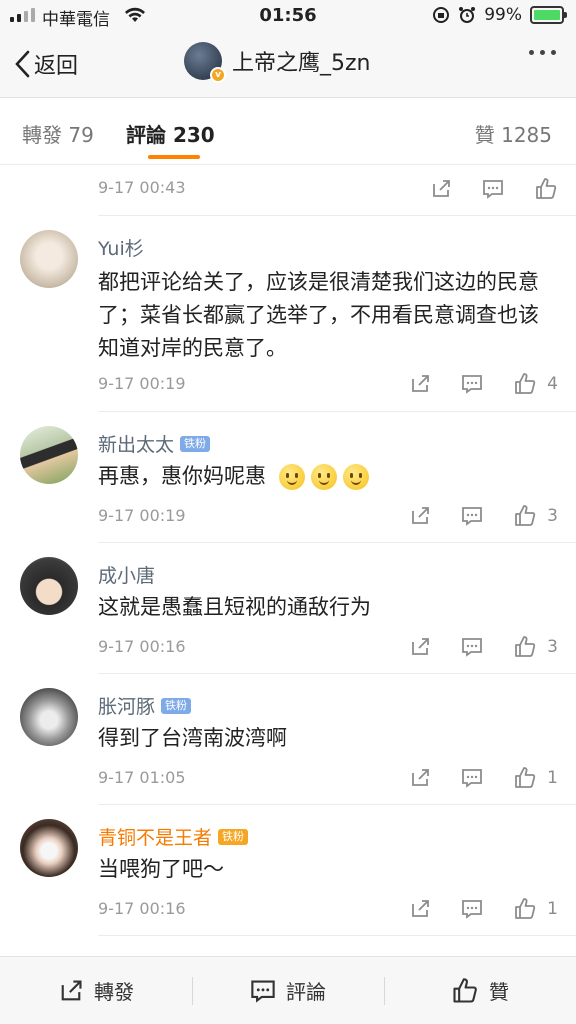 This screenshot has width=576, height=1024. Describe the element at coordinates (58, 133) in the screenshot. I see `tab-reposts: 轉發 79` at that location.